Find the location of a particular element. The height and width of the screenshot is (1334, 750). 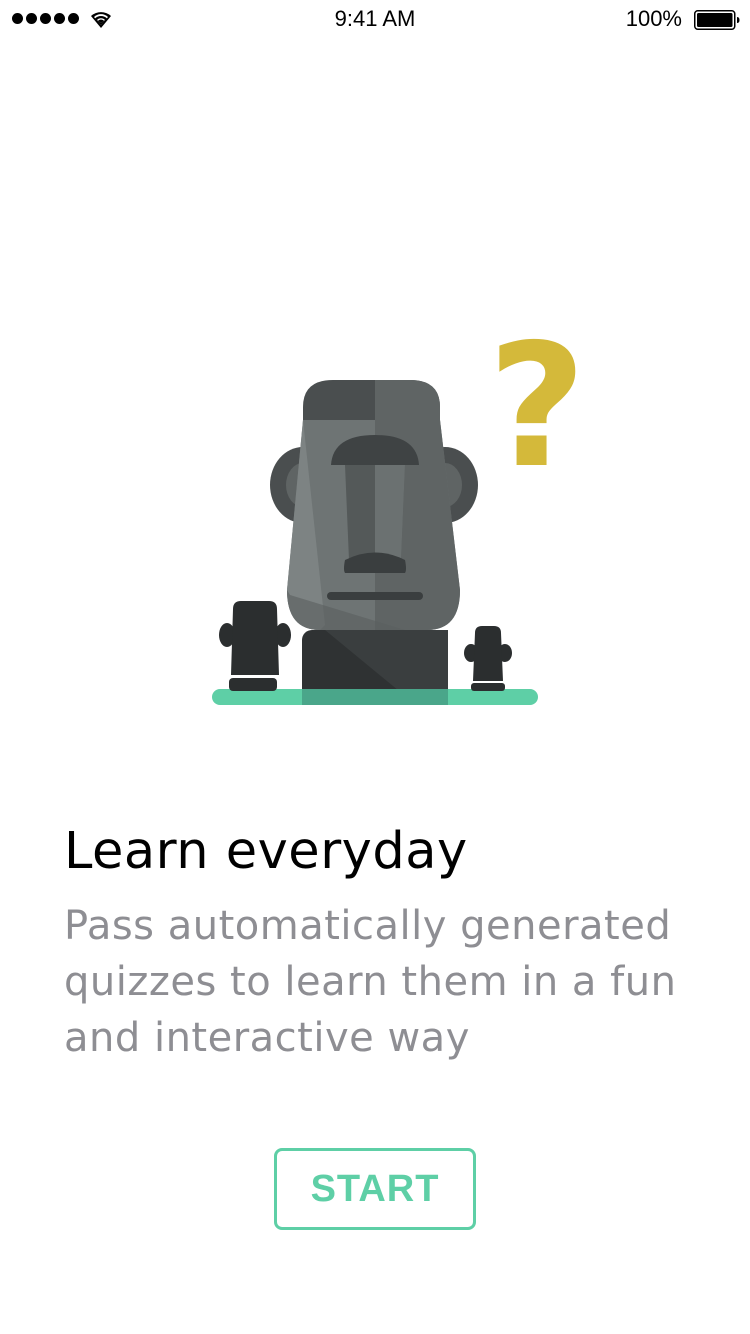

onboarding-title: Learn everyday is located at coordinates (266, 851).